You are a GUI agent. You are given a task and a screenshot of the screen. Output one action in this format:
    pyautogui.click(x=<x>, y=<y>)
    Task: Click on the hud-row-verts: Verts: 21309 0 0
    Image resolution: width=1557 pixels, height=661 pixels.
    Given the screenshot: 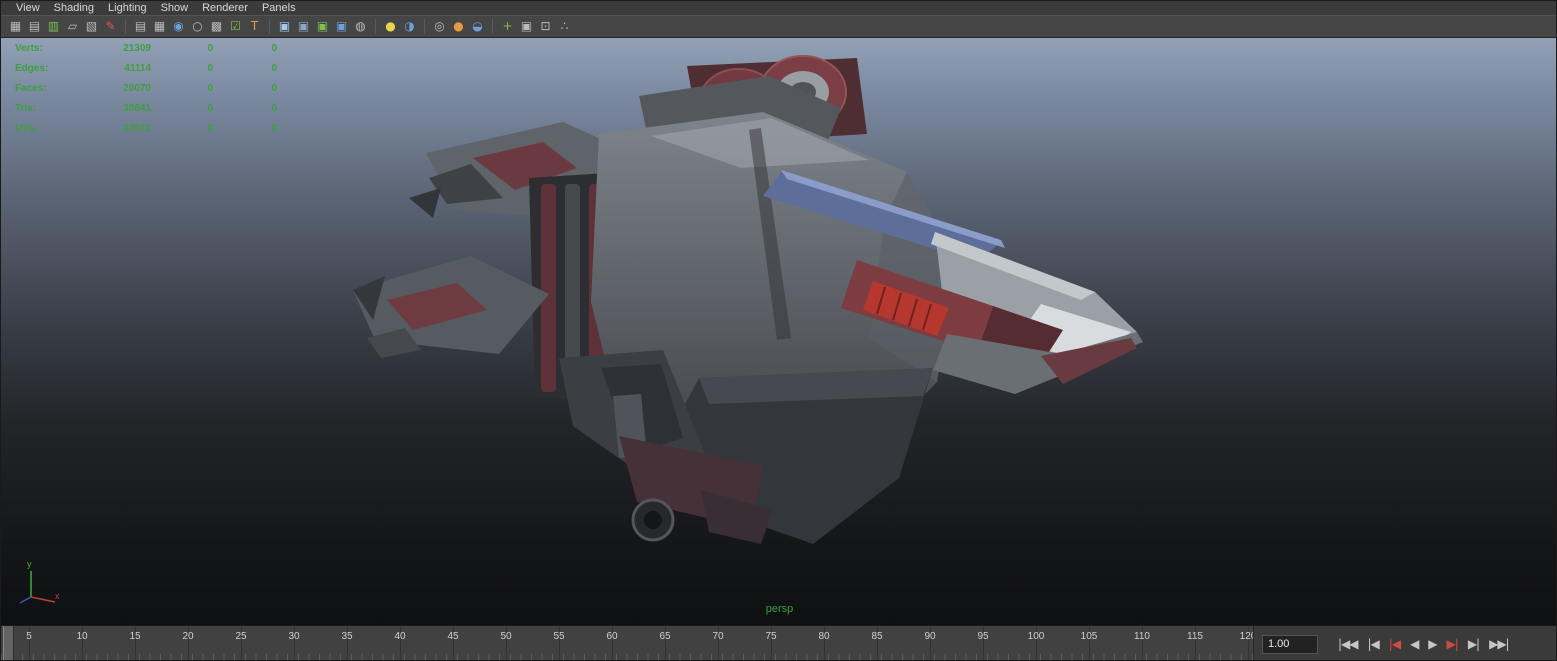 What is the action you would take?
    pyautogui.click(x=146, y=53)
    